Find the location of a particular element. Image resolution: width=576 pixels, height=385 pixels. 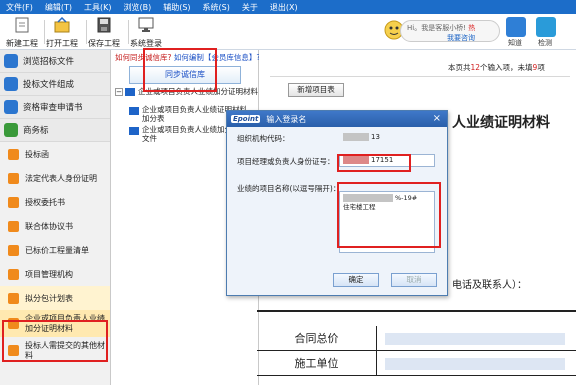

sidebar-item-bill-of-quantities: 已标价工程量清单 is located at coordinates (55, 250).